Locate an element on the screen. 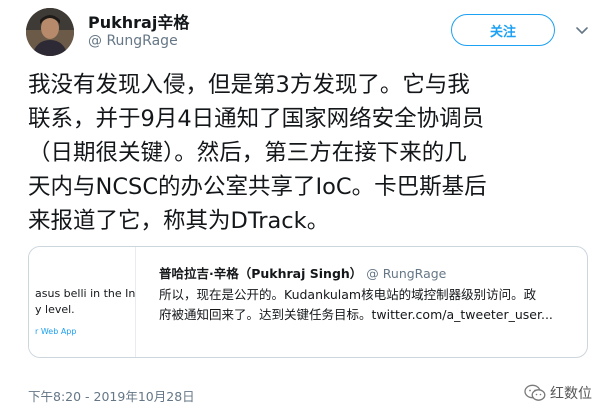 Image resolution: width=608 pixels, height=418 pixels. quoted-tweet-author: 普哈拉吉·辛格（Pukhraj Singh） @ RungRage is located at coordinates (302, 272).